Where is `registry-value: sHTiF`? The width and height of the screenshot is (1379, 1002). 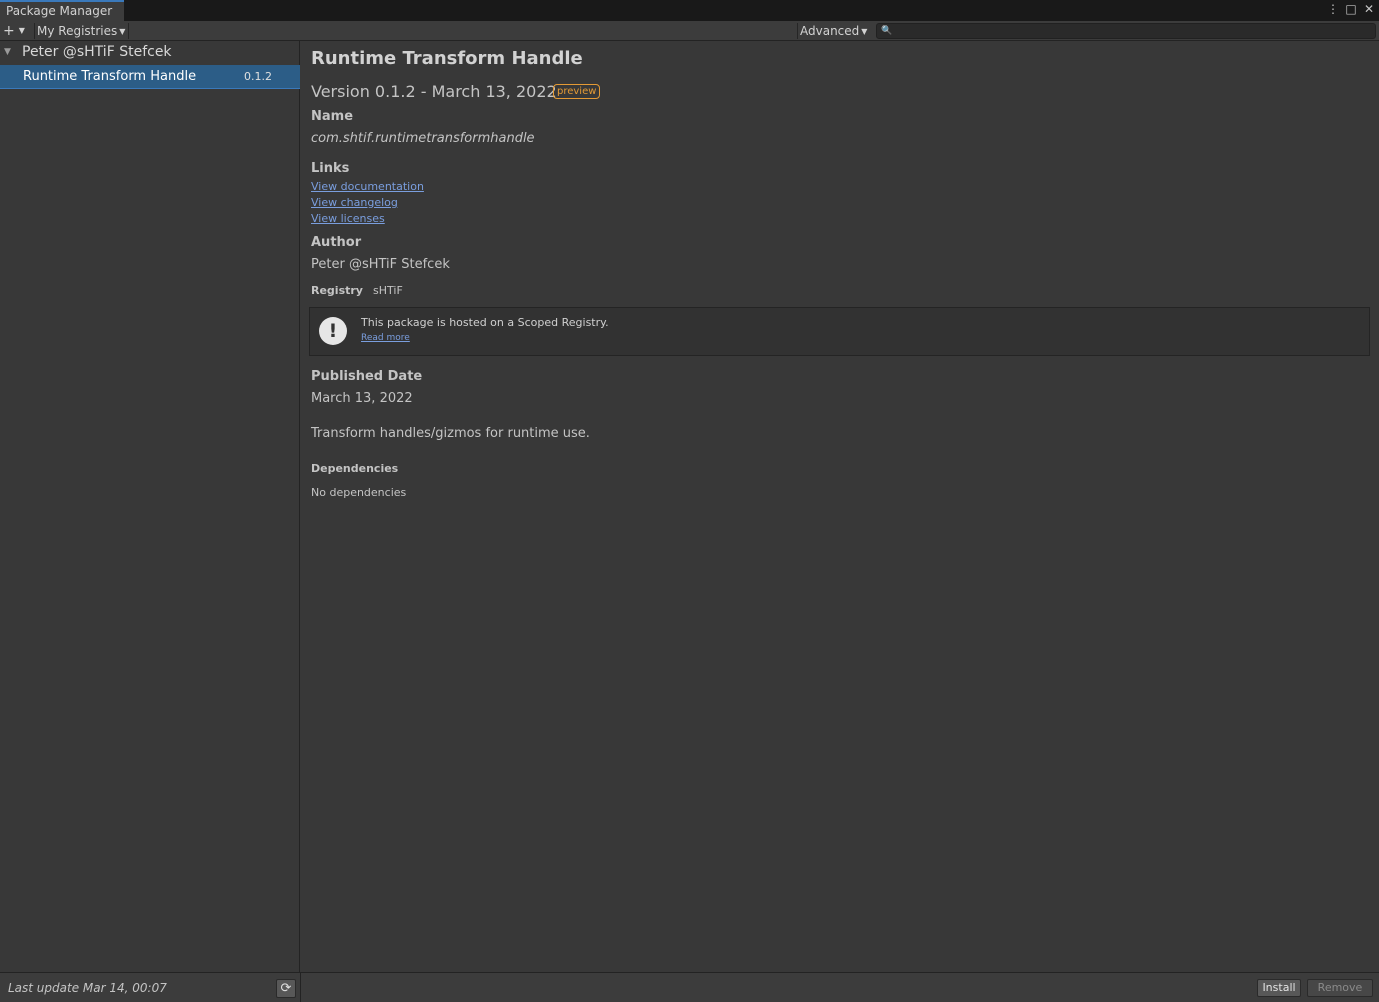 registry-value: sHTiF is located at coordinates (388, 290).